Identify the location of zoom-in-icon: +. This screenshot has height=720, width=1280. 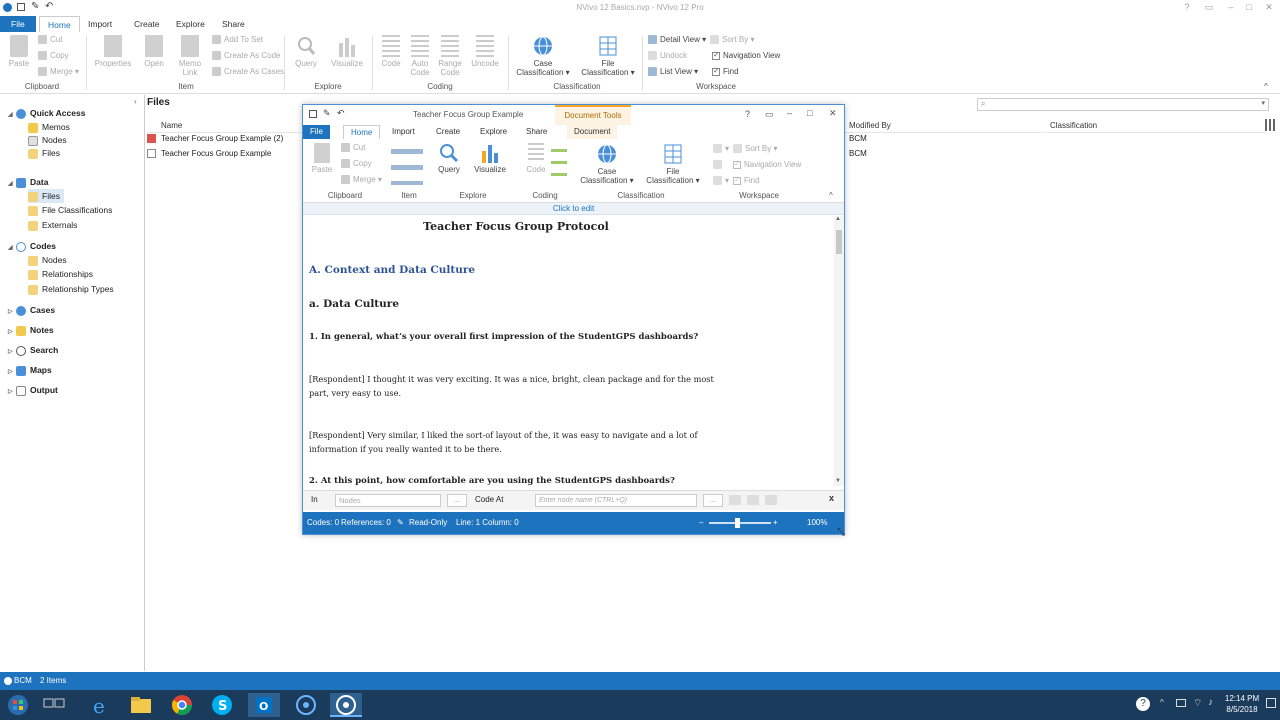
(775, 523).